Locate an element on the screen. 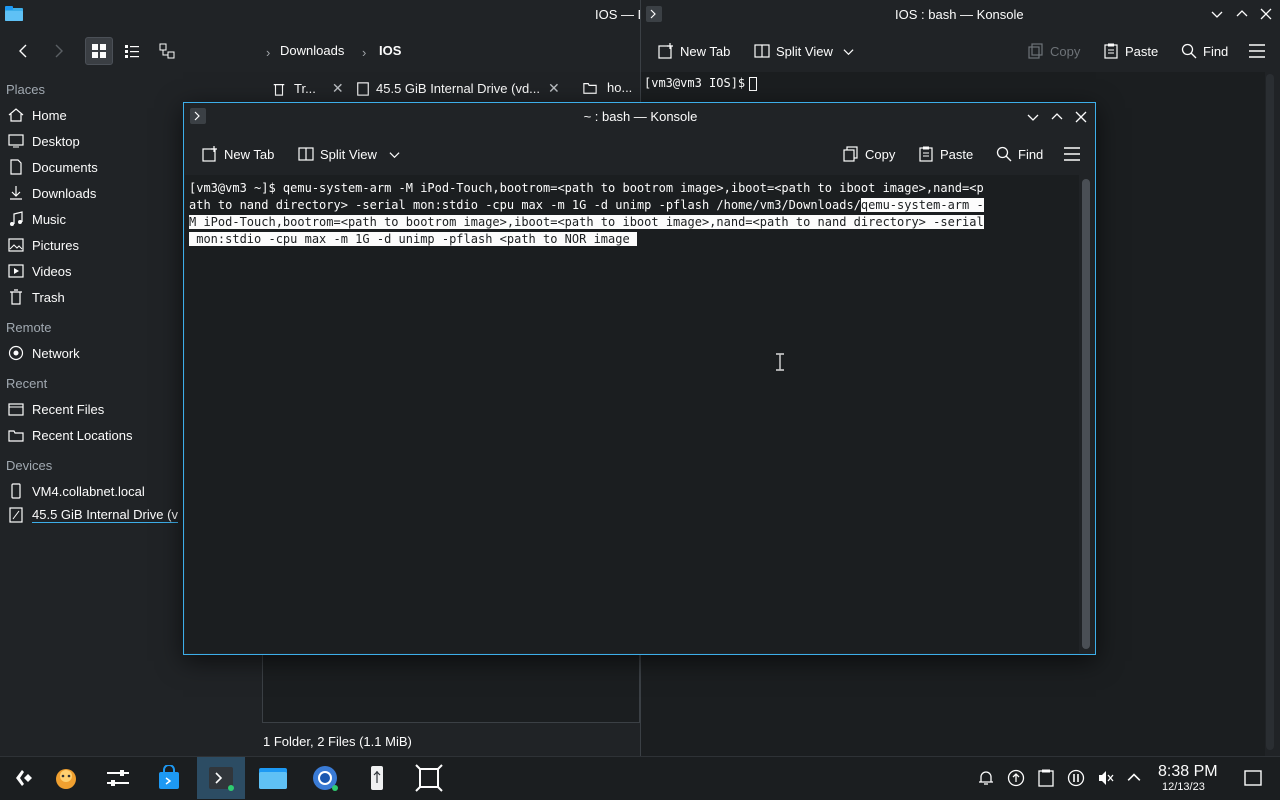  terminal-prompt: [vm3@vm3 IOS]$ is located at coordinates (701, 83).